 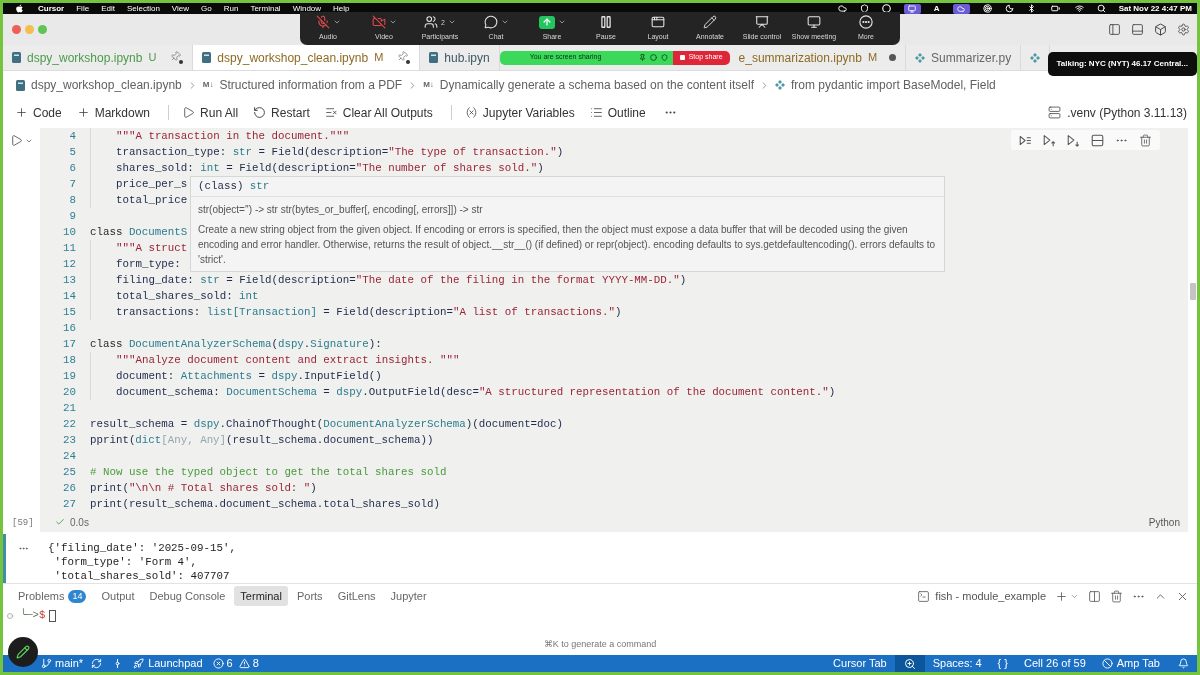 What do you see at coordinates (1183, 663) in the screenshot?
I see `bell-icon` at bounding box center [1183, 663].